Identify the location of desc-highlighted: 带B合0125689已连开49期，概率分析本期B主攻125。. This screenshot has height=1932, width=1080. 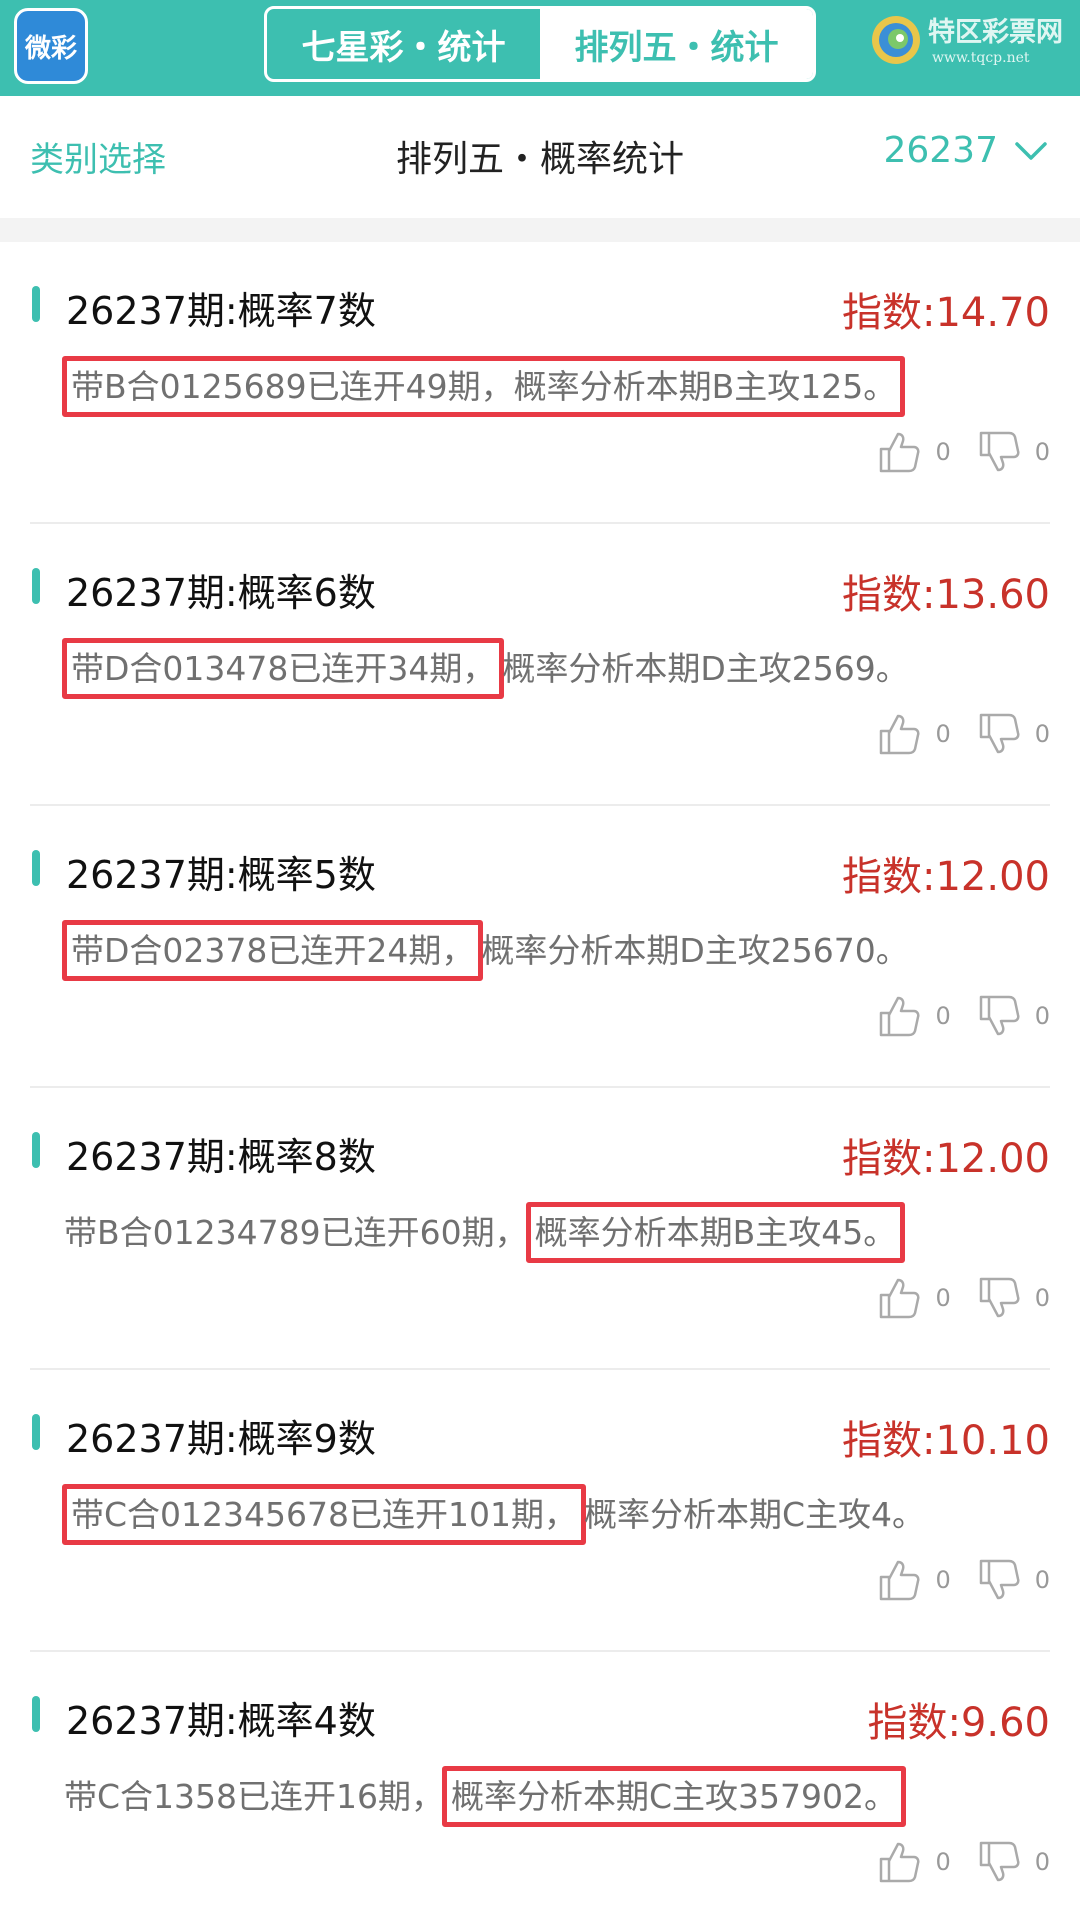
(484, 386).